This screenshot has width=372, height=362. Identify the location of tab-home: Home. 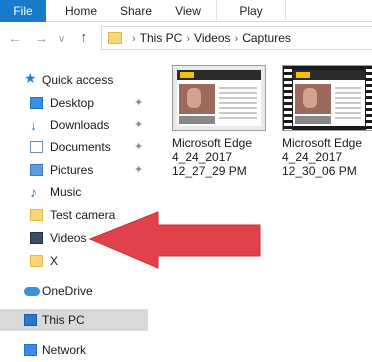
(81, 11).